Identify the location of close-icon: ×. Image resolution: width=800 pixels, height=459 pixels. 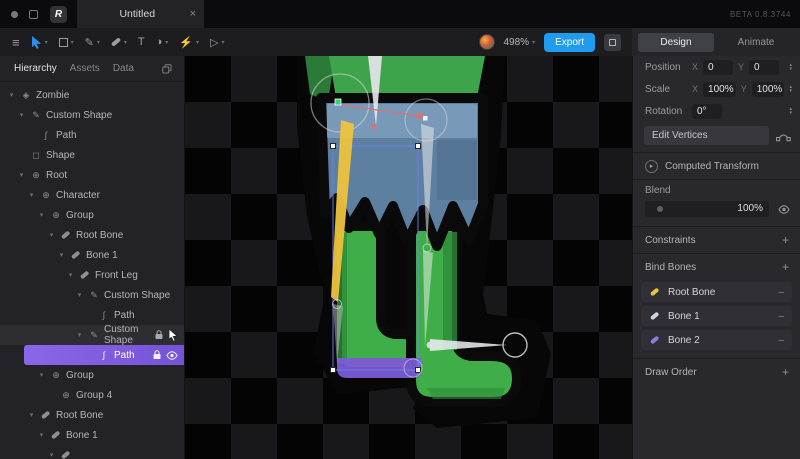
(193, 14).